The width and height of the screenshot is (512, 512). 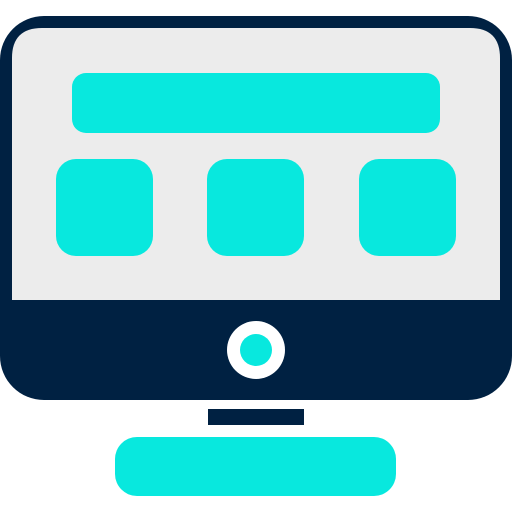 What do you see at coordinates (256, 417) in the screenshot?
I see `stand-neck` at bounding box center [256, 417].